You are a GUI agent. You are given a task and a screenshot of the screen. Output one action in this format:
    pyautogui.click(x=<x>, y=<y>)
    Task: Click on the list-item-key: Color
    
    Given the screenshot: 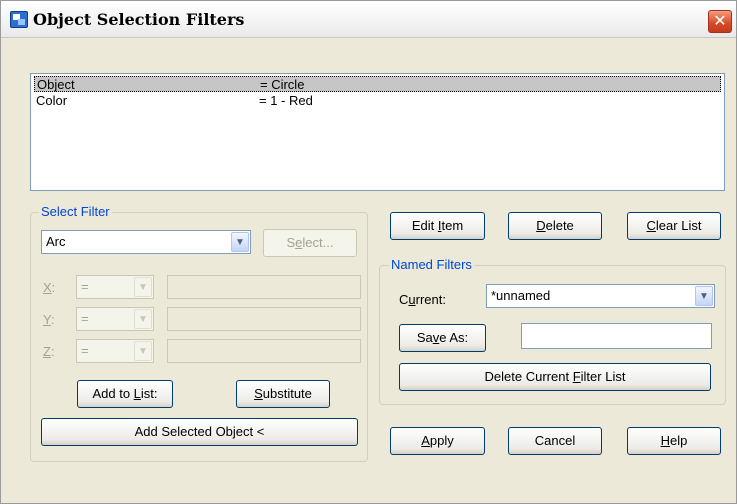 What is the action you would take?
    pyautogui.click(x=52, y=100)
    